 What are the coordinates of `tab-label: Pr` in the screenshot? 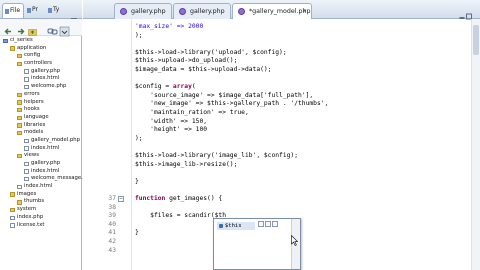 It's located at (35, 9).